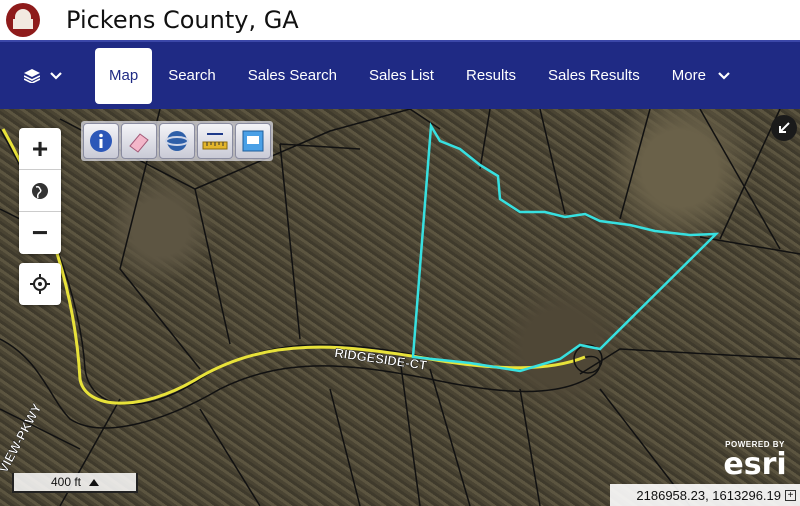 The image size is (800, 506). What do you see at coordinates (23, 20) in the screenshot?
I see `county-logo` at bounding box center [23, 20].